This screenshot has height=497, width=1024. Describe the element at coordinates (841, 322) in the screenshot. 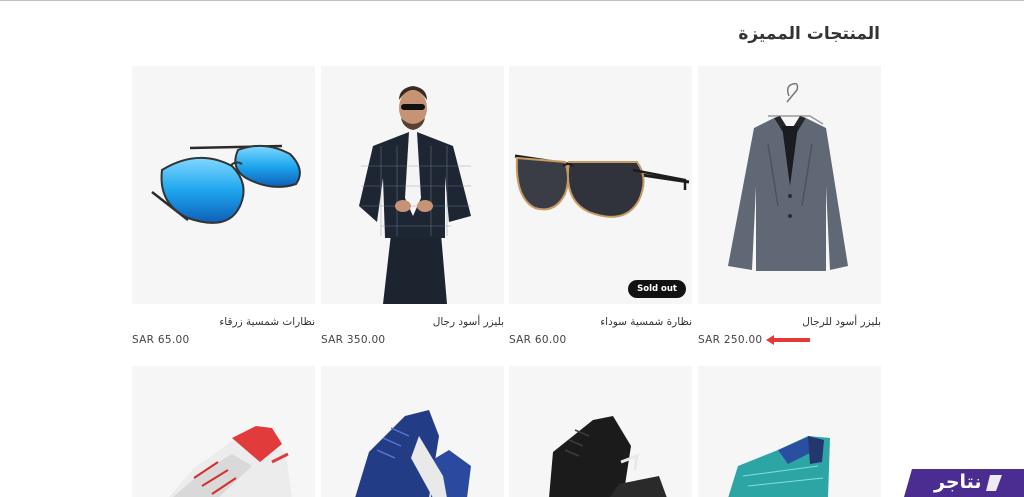

I see `product-name: بليزر أسود للرجال` at that location.